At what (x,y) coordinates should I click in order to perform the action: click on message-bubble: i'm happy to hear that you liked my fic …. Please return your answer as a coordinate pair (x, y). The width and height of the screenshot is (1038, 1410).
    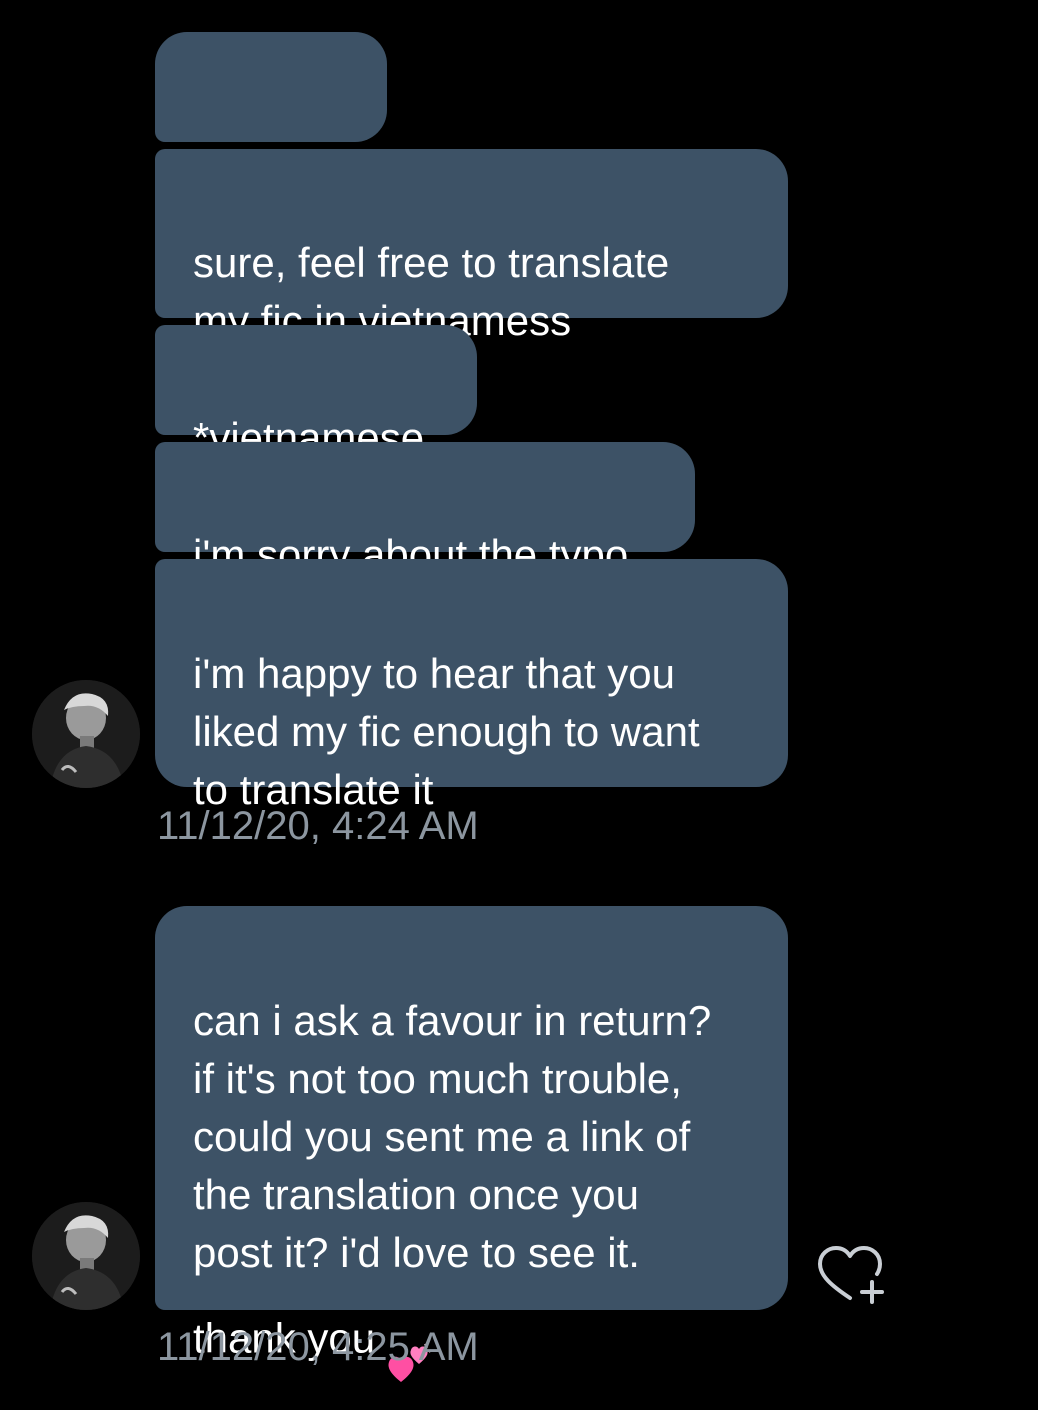
    Looking at the image, I should click on (471, 686).